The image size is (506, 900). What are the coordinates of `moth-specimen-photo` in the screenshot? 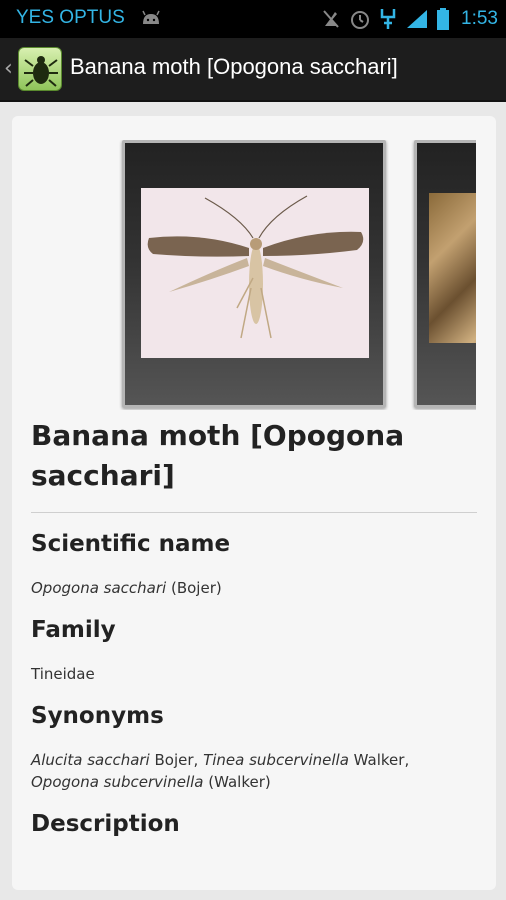 It's located at (255, 273).